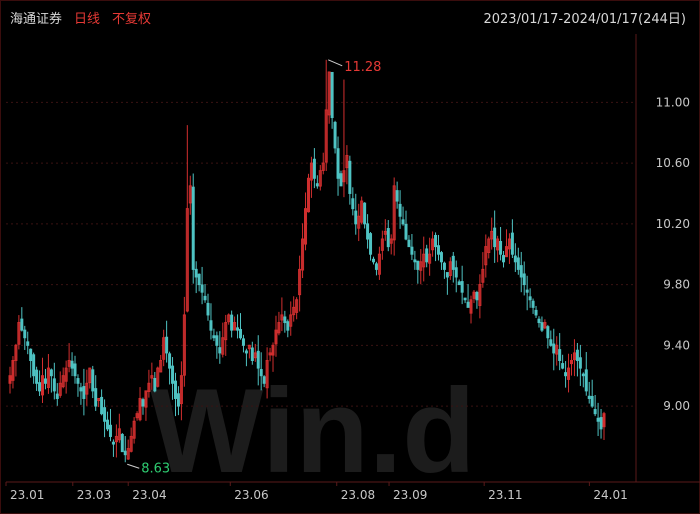 The height and width of the screenshot is (514, 700). What do you see at coordinates (94, 495) in the screenshot?
I see `x-tick-label: 23.03` at bounding box center [94, 495].